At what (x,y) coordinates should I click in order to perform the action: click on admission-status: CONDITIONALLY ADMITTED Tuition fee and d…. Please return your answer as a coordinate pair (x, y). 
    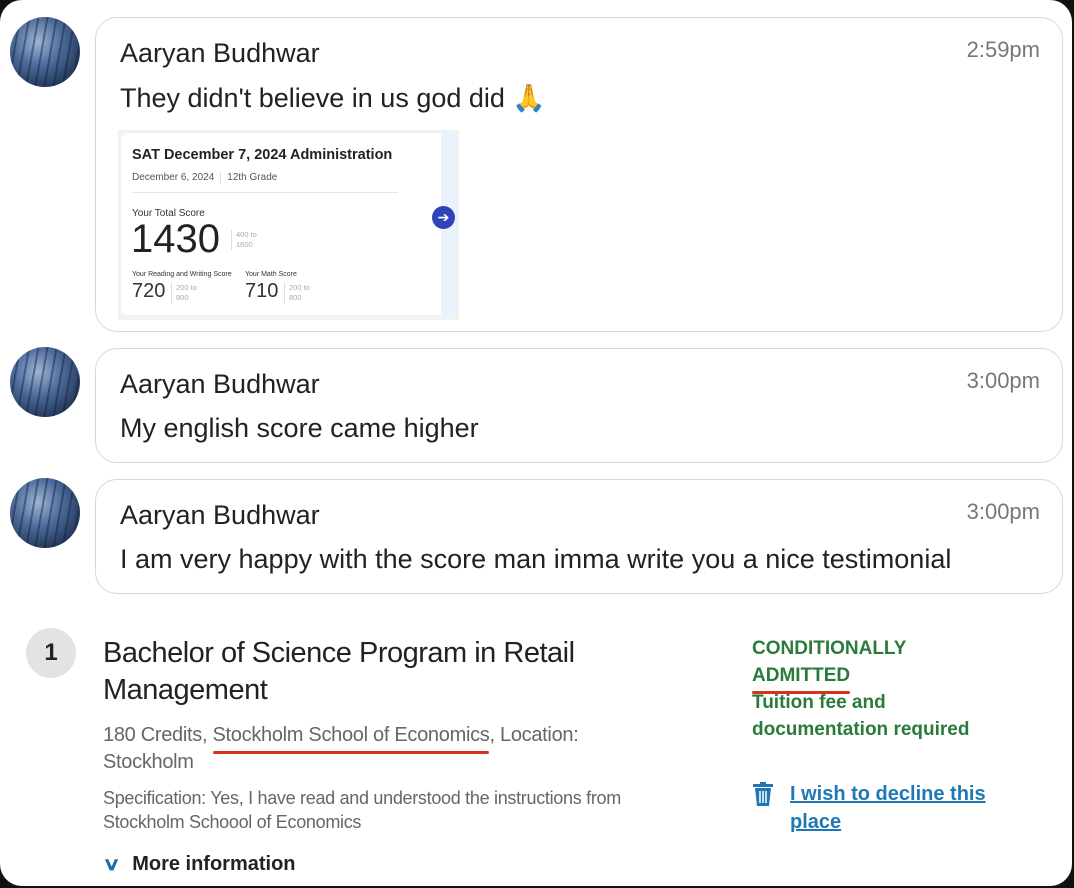
    Looking at the image, I should click on (877, 689).